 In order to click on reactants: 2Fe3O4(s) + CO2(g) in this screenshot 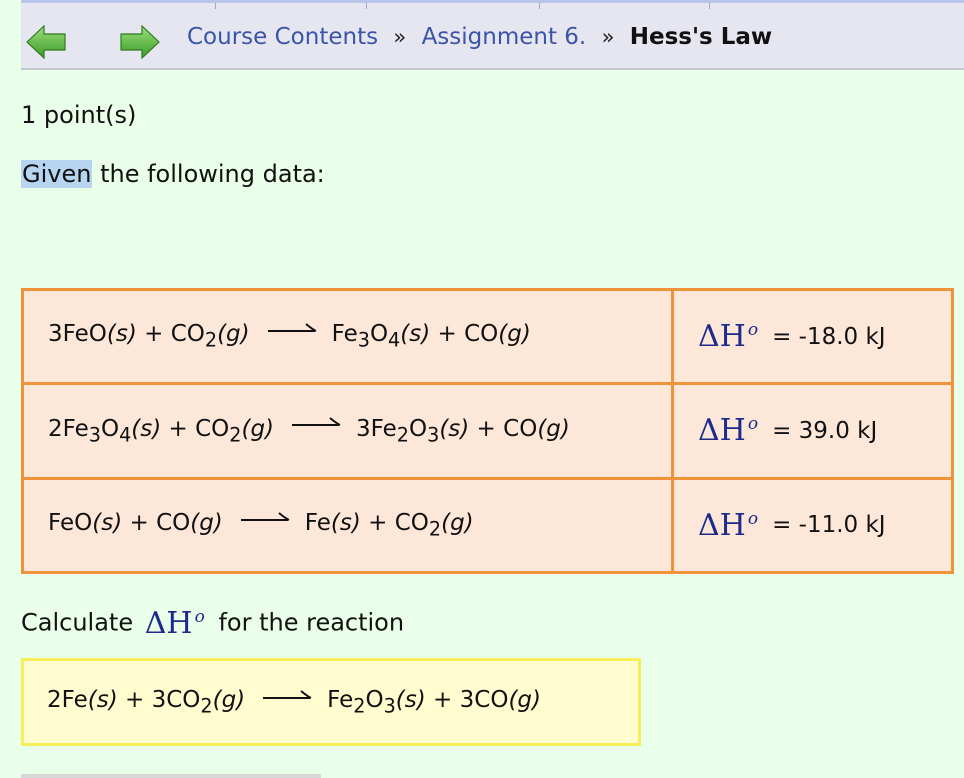, I will do `click(161, 431)`.